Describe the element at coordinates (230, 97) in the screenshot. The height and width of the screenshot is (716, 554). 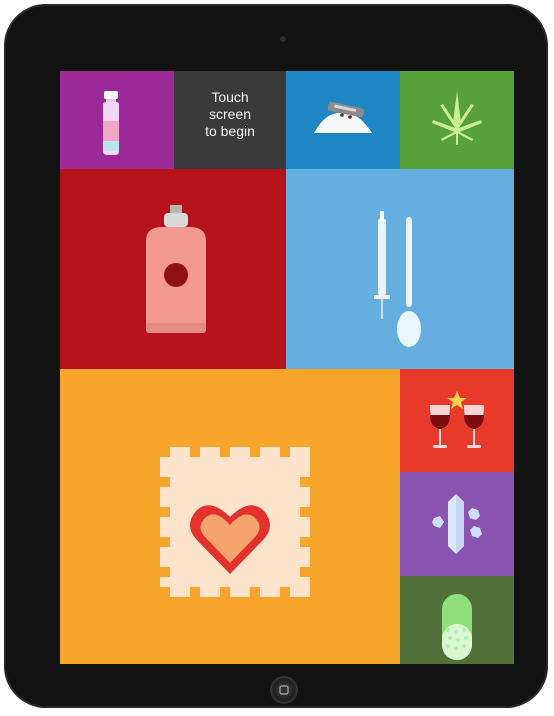
I see `start-prompt-line-1: Touch` at that location.